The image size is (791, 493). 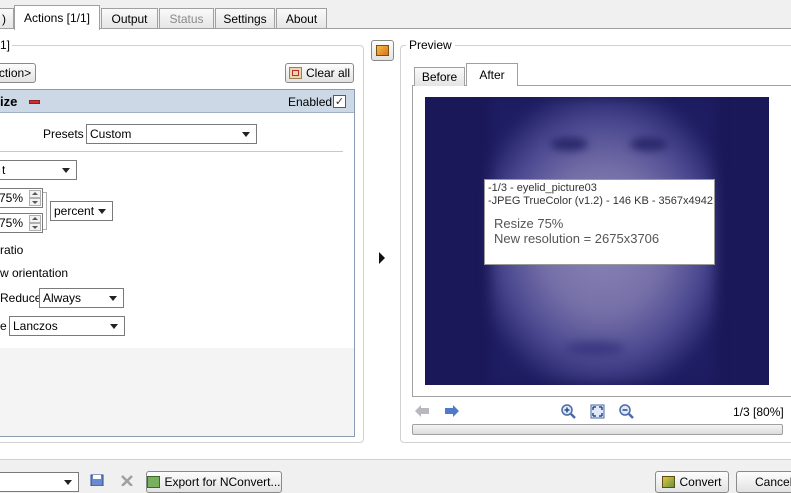 I want to click on next-image-icon, so click(x=452, y=411).